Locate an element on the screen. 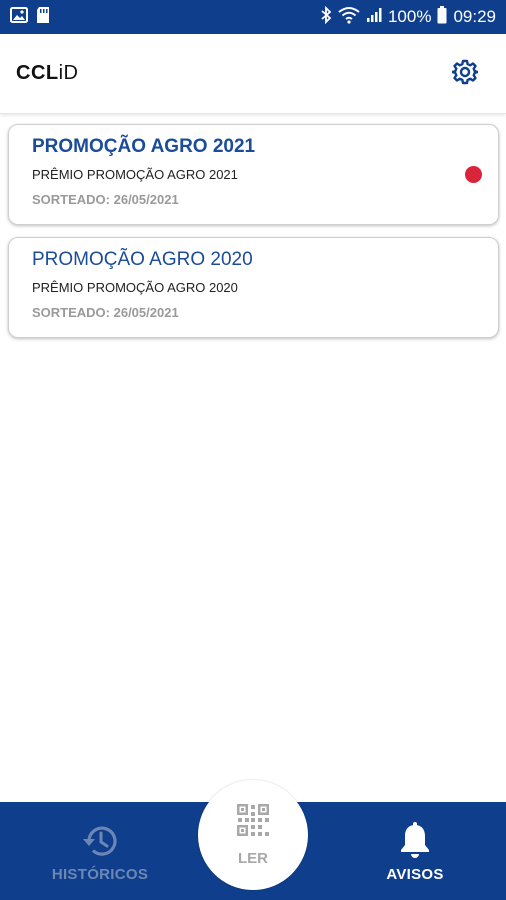 This screenshot has width=506, height=900. scan-qr-button: LER is located at coordinates (253, 835).